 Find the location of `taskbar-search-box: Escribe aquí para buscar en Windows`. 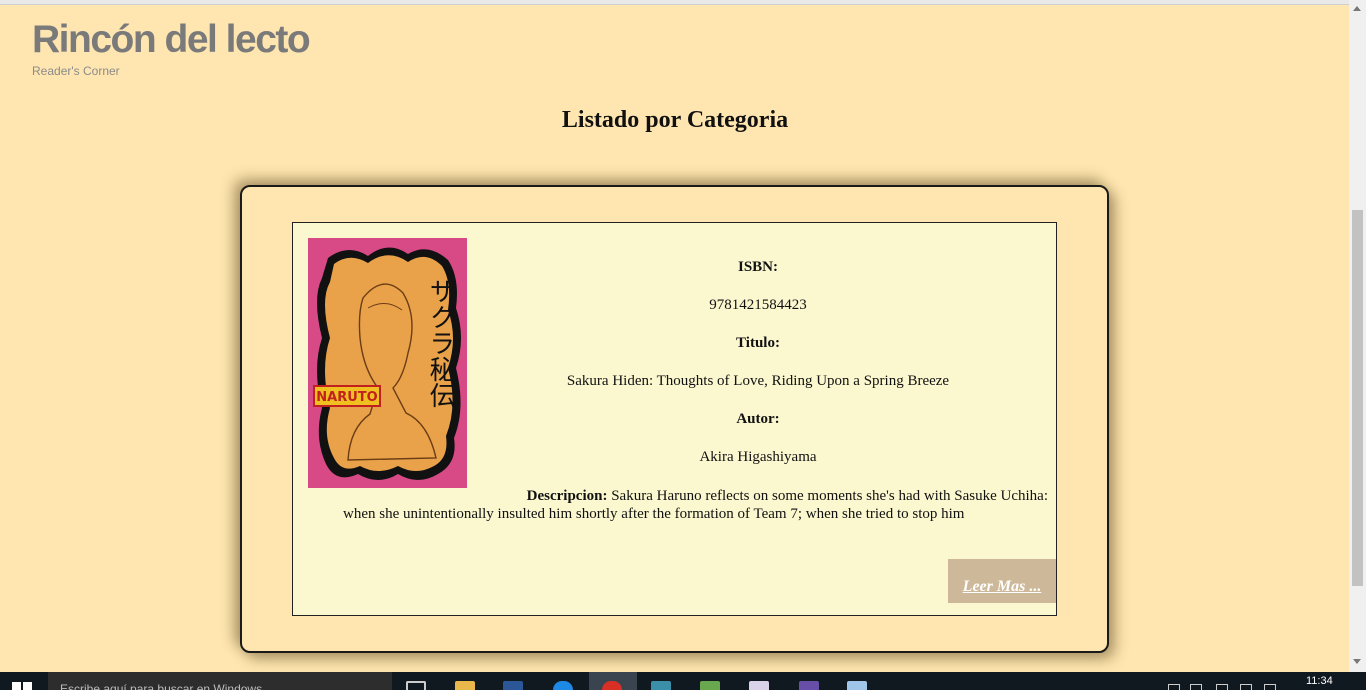

taskbar-search-box: Escribe aquí para buscar en Windows is located at coordinates (220, 681).